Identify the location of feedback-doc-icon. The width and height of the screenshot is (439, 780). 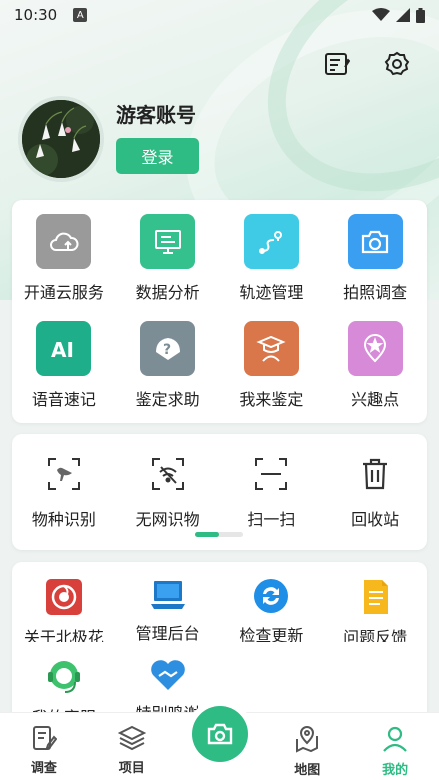
(375, 597).